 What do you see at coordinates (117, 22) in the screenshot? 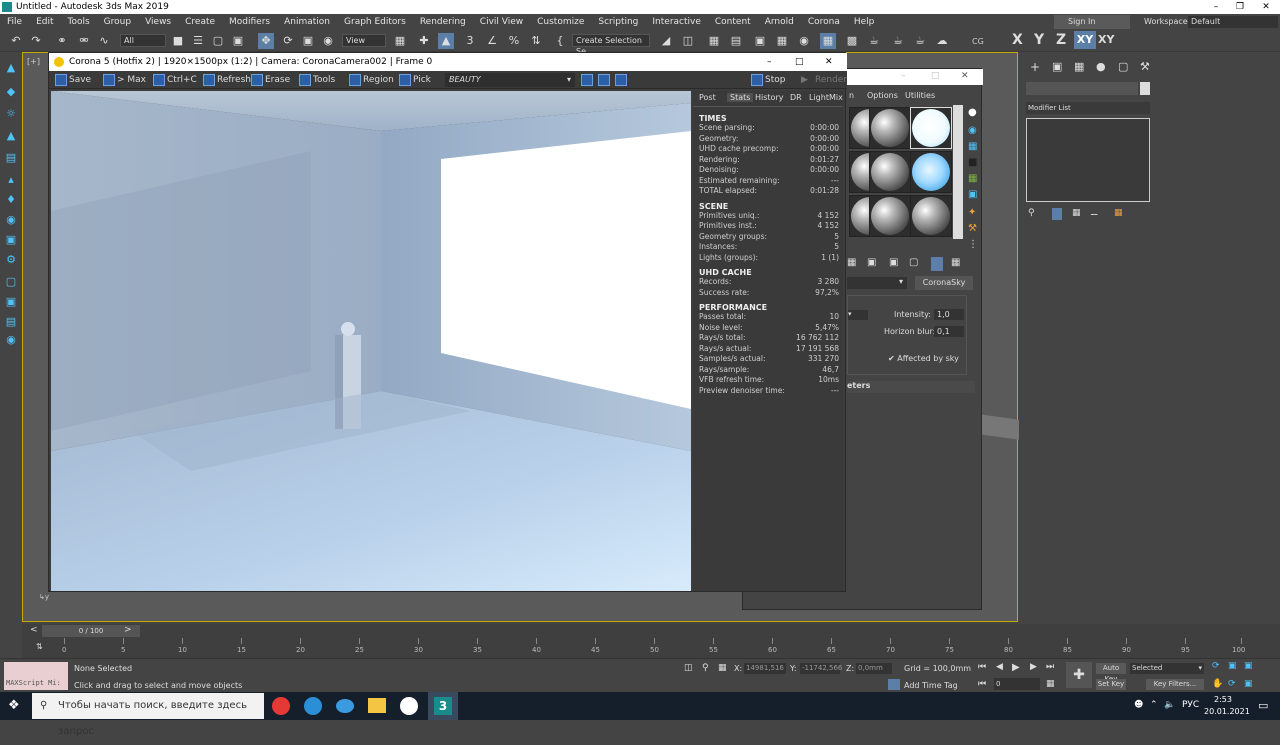
I see `menu-group: Group` at bounding box center [117, 22].